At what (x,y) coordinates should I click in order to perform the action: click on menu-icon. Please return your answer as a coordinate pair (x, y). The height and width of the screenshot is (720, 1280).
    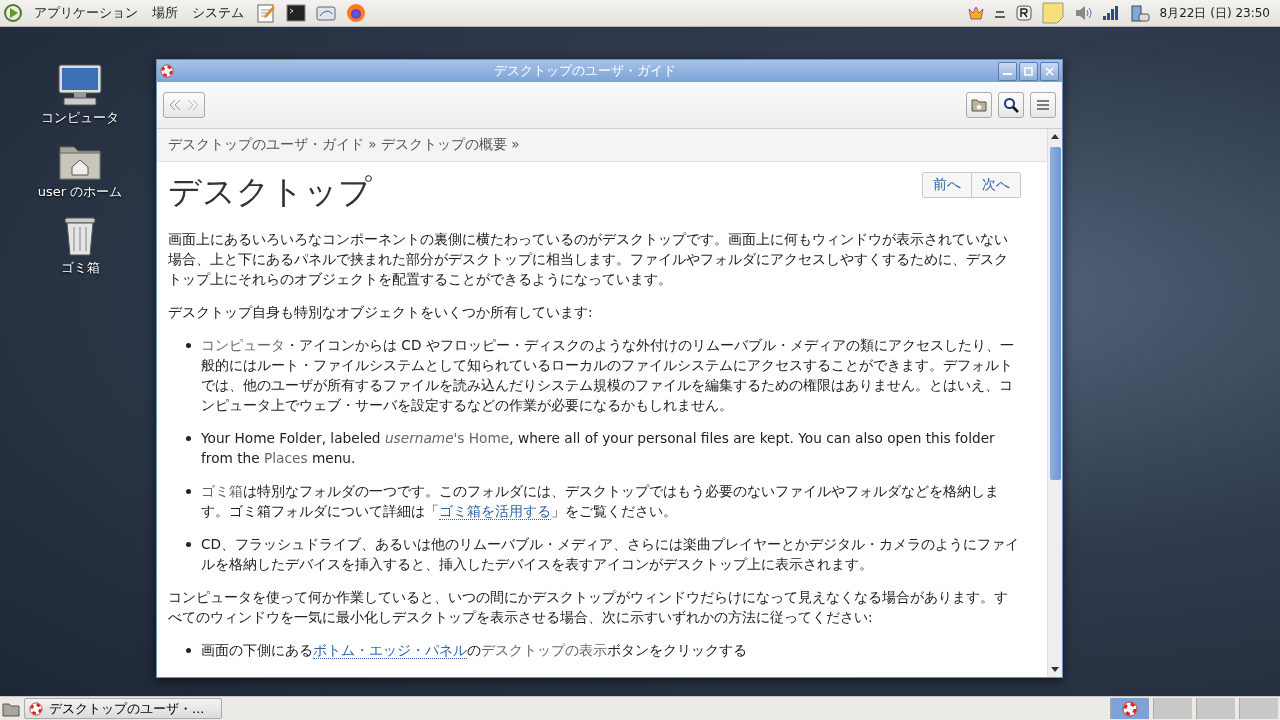
    Looking at the image, I should click on (1043, 105).